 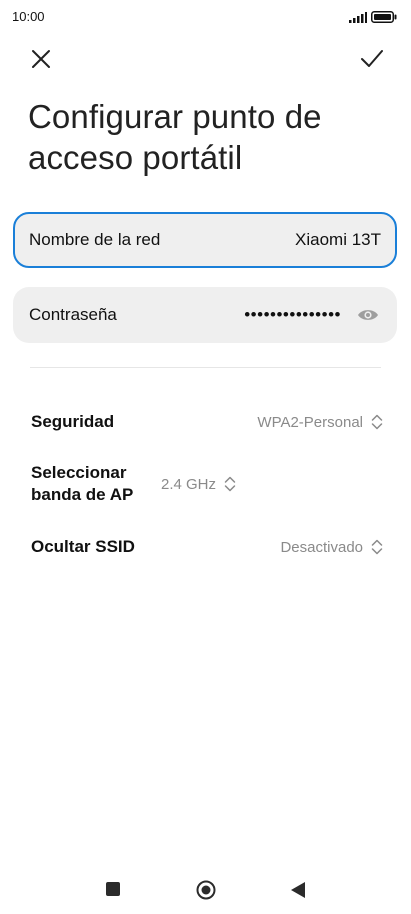 I want to click on confirm-button, so click(x=372, y=61).